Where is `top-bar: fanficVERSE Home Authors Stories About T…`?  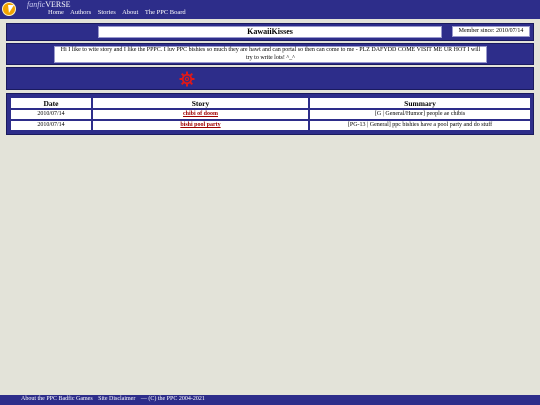
top-bar: fanficVERSE Home Authors Stories About T… is located at coordinates (270, 9).